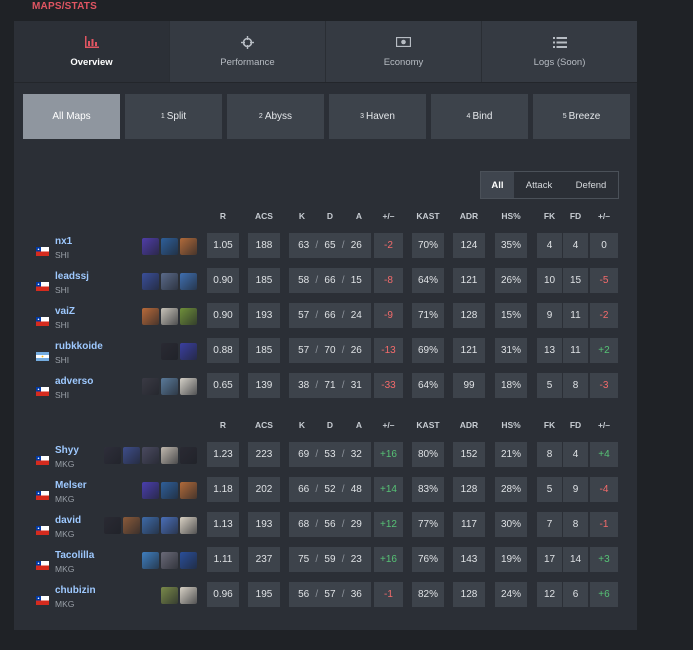 Image resolution: width=693 pixels, height=650 pixels. Describe the element at coordinates (575, 594) in the screenshot. I see `stat-fd: 6` at that location.